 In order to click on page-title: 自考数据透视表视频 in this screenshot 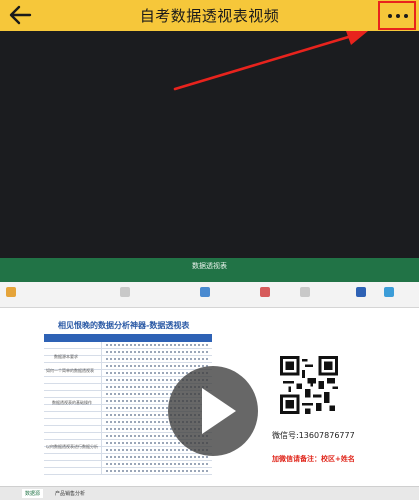, I will do `click(209, 16)`.